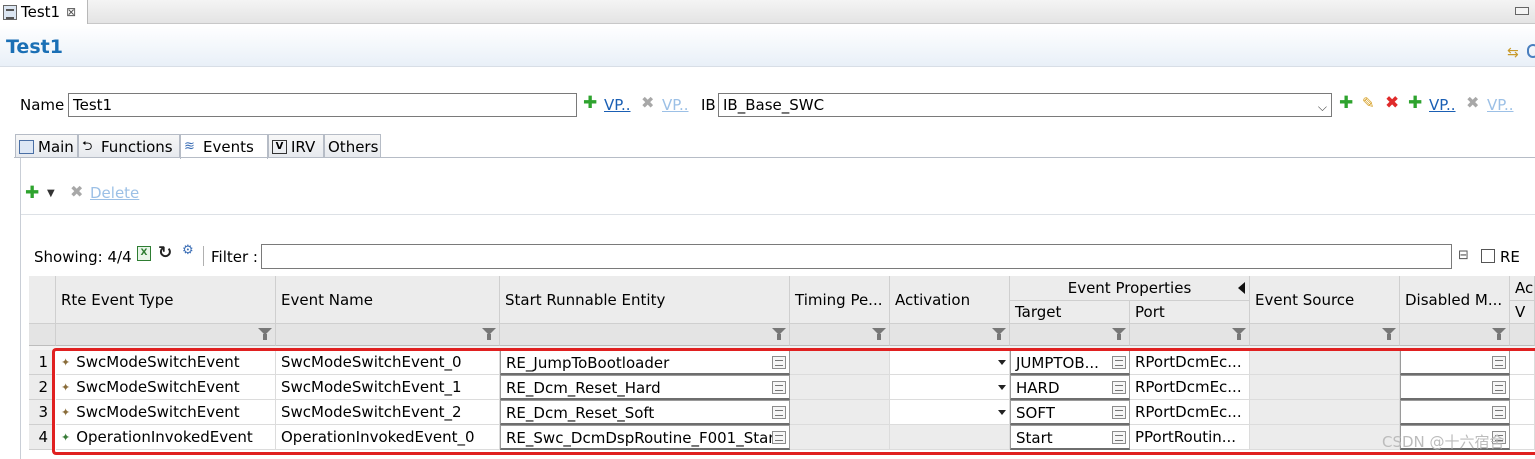 This screenshot has width=1535, height=459. I want to click on col-port: Port, so click(1190, 312).